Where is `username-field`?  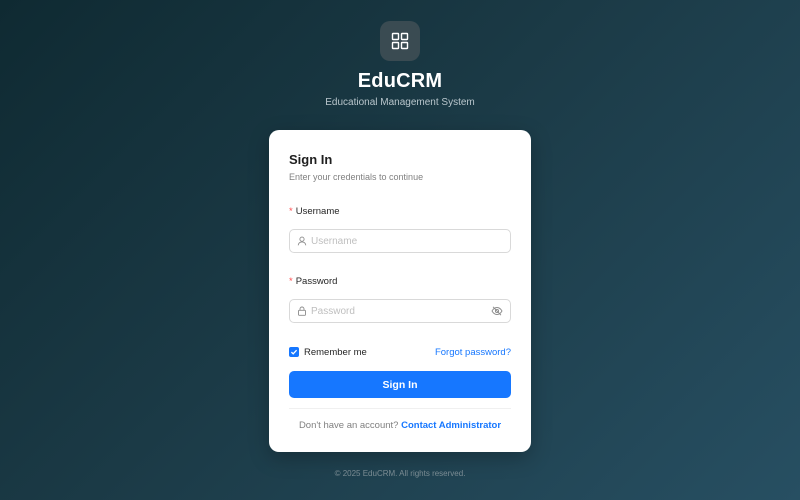 username-field is located at coordinates (400, 241).